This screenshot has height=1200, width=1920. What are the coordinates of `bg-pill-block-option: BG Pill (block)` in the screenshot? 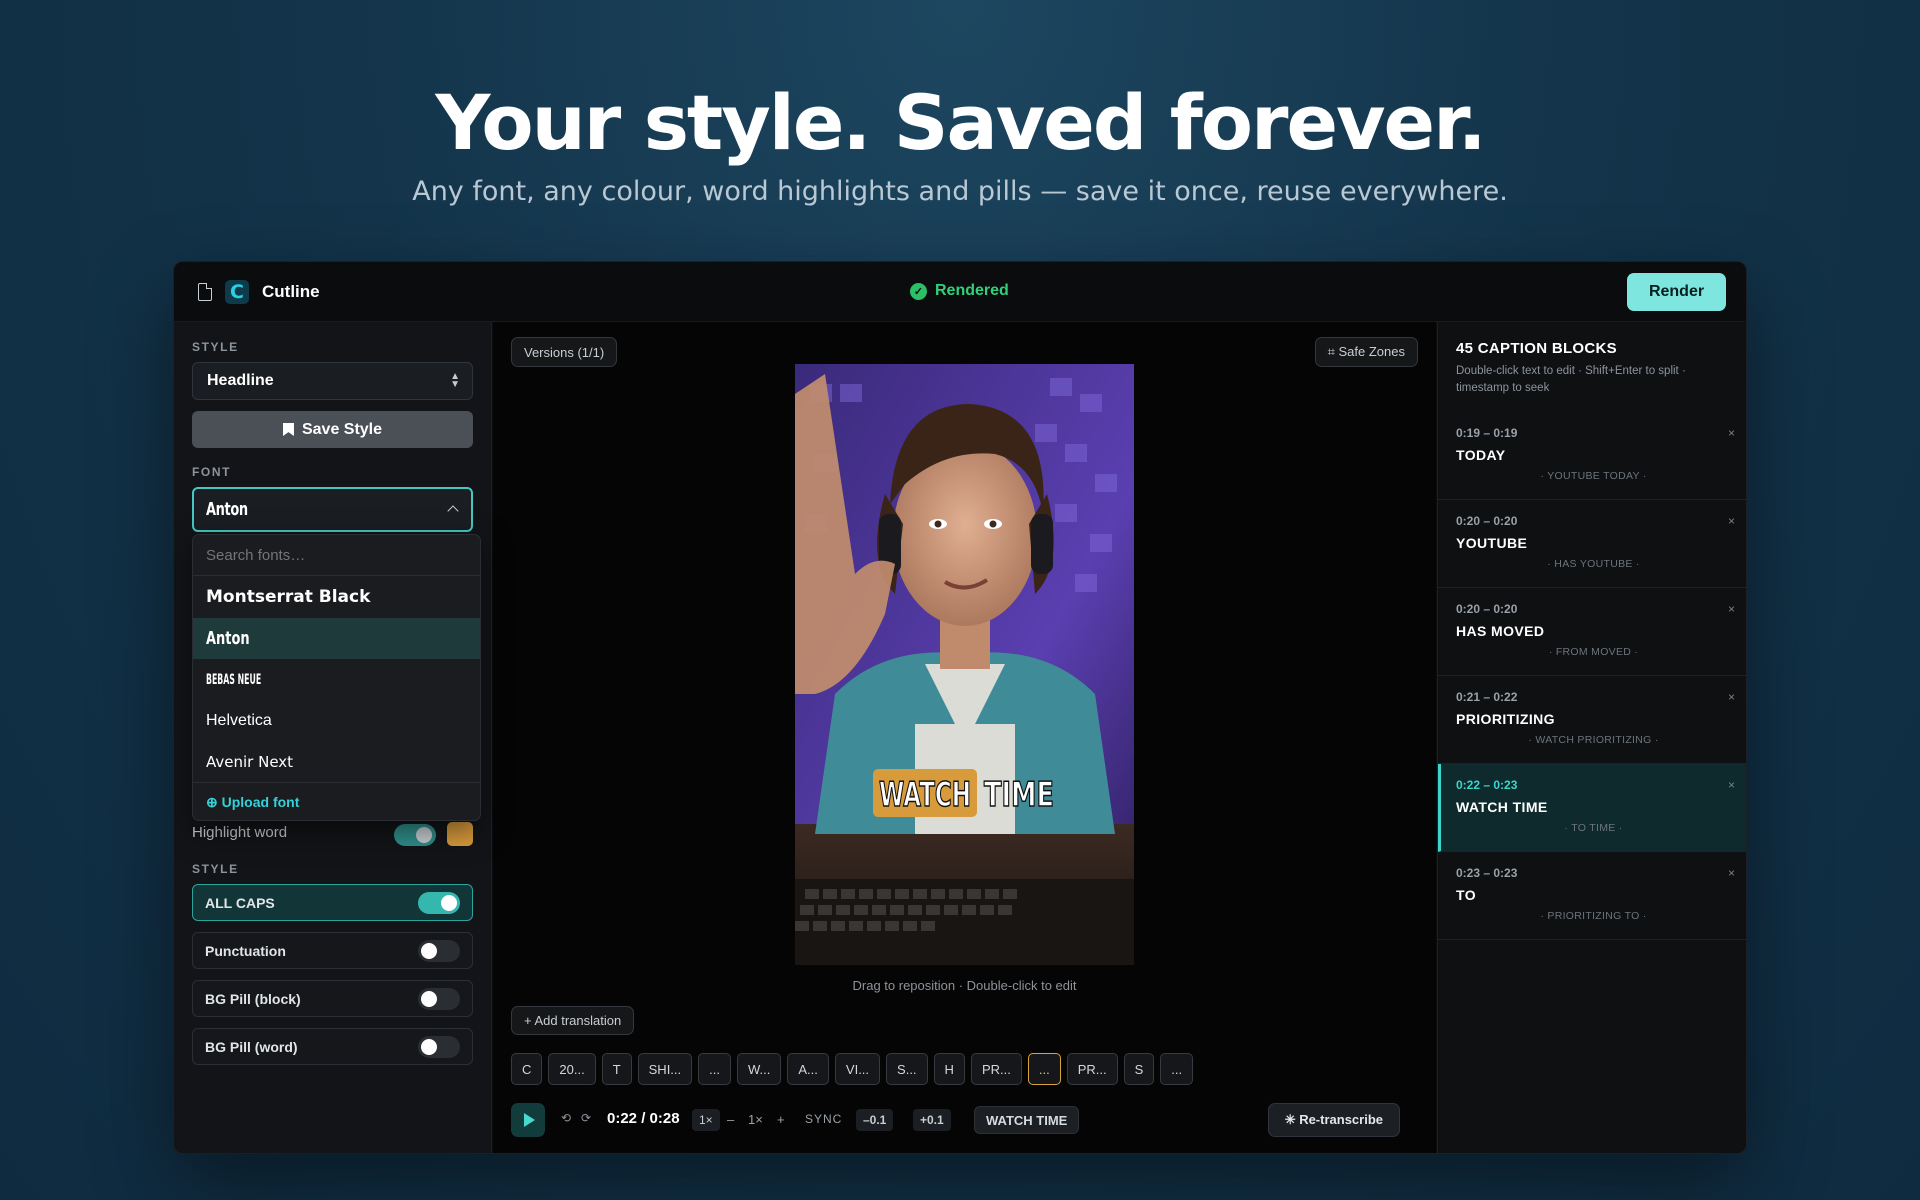 It's located at (332, 998).